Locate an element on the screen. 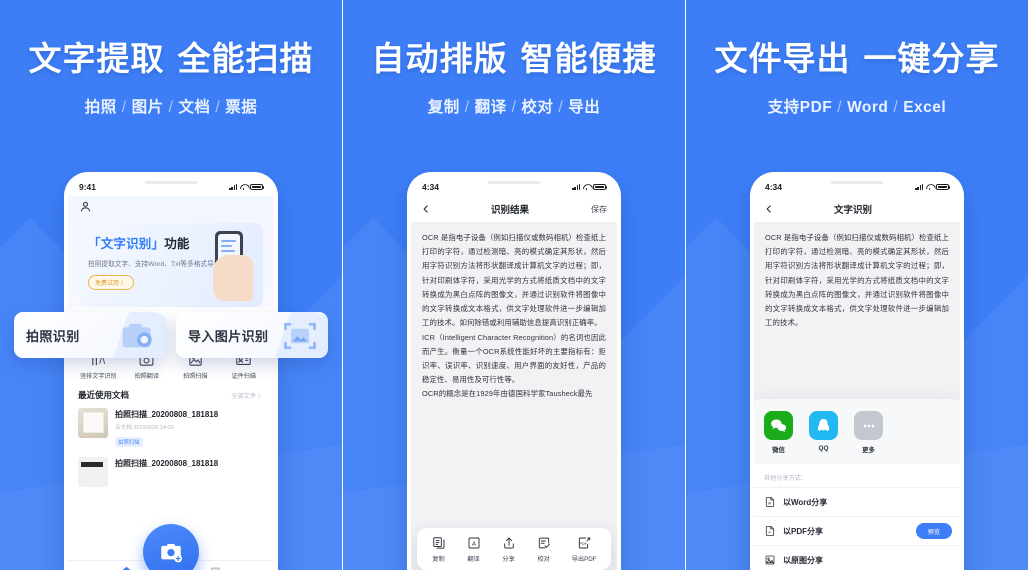 Image resolution: width=1030 pixels, height=570 pixels. headline-right: 全能扫描 is located at coordinates (245, 58).